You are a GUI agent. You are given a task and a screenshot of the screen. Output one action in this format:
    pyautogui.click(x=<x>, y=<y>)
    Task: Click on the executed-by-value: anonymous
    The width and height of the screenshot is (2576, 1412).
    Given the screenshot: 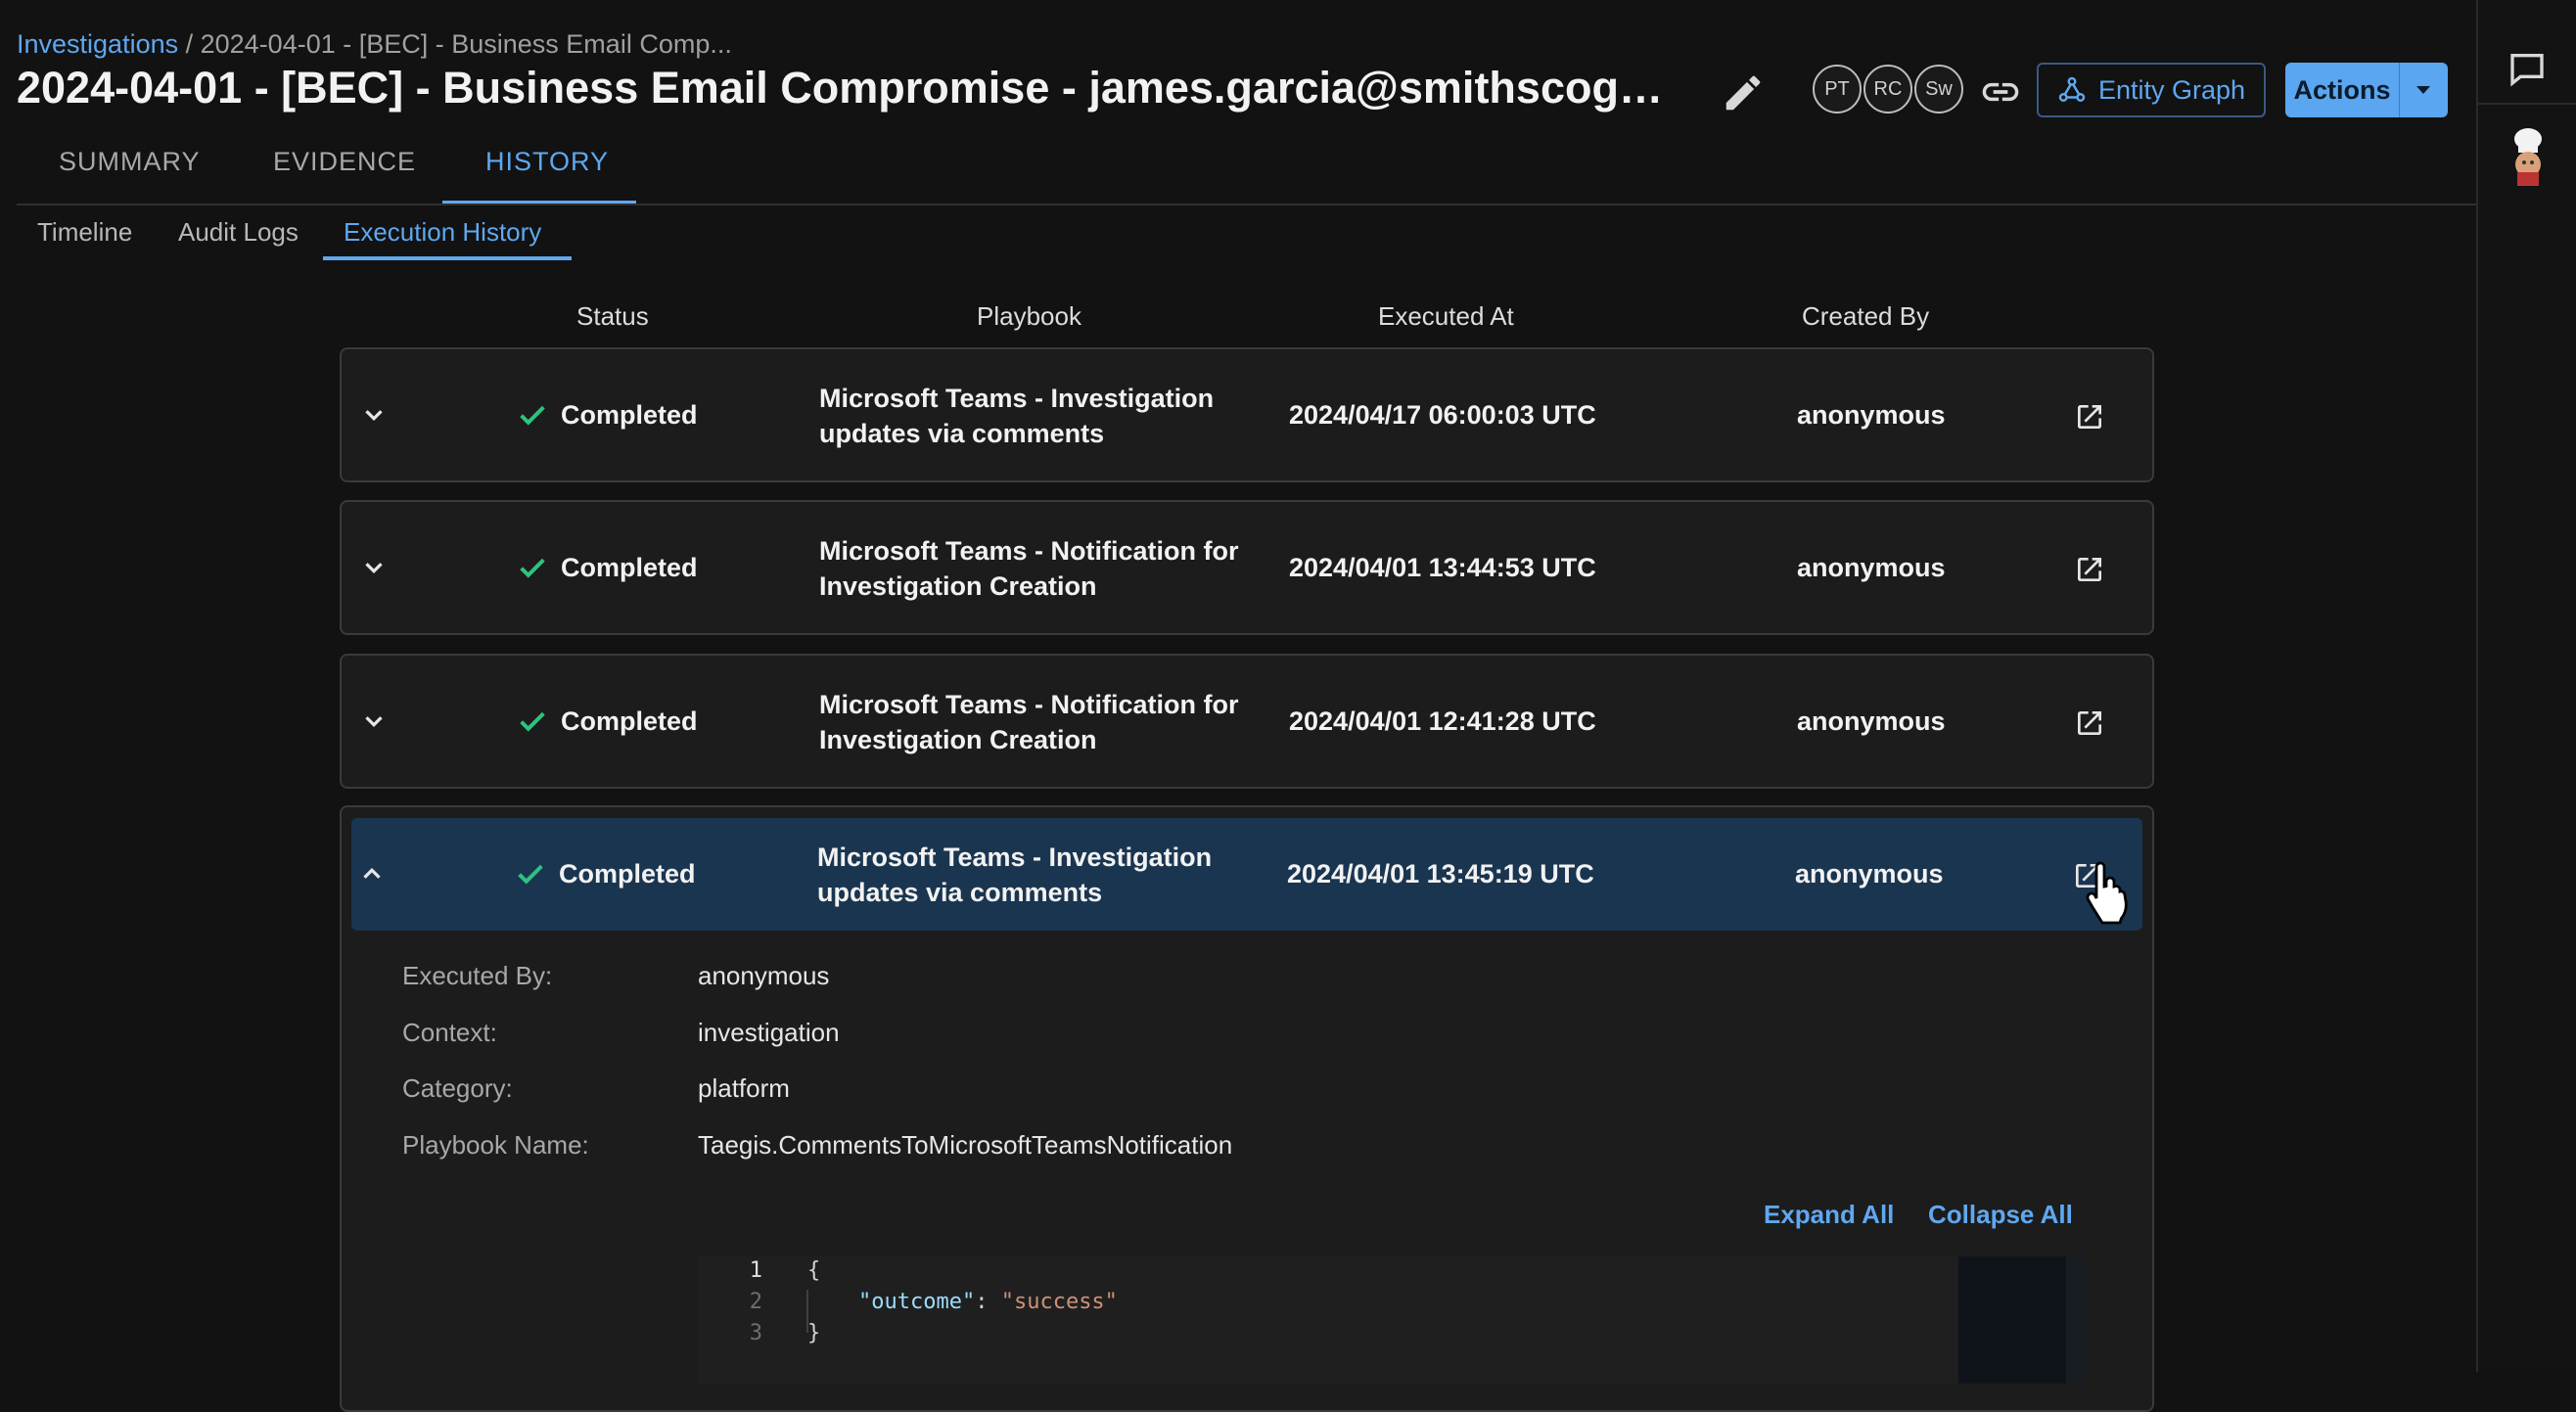 What is the action you would take?
    pyautogui.click(x=764, y=975)
    